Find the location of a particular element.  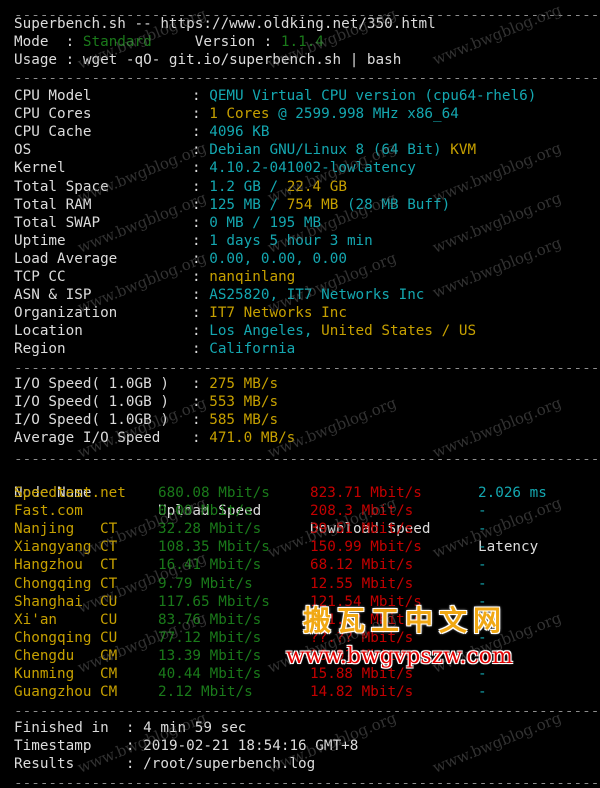

info-value: : Debian GNU/Linux 8 (64 Bit) KVM is located at coordinates (334, 150).